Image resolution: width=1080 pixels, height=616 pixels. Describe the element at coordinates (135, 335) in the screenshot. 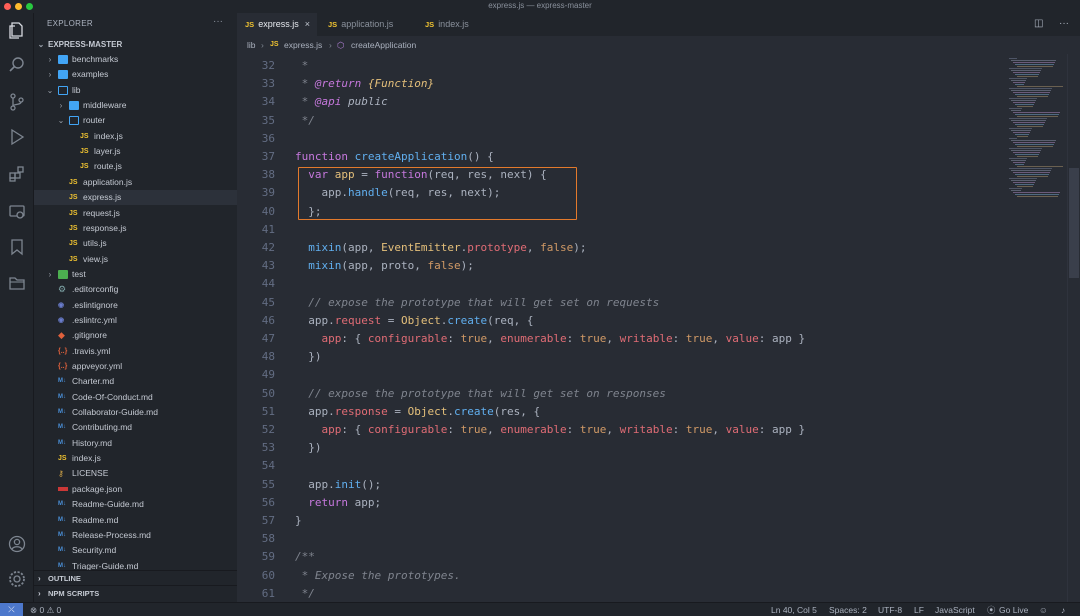

I see `tree-item: ◆ .gitignore` at that location.